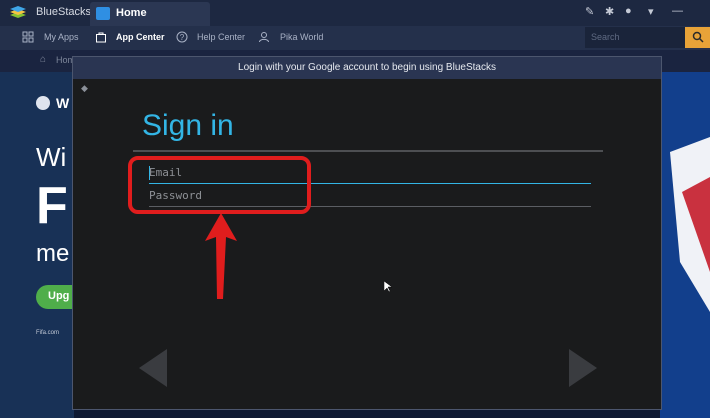  What do you see at coordinates (355, 13) in the screenshot?
I see `title-bar: BlueStacks Home ✎ ✱ ● ▾ —` at bounding box center [355, 13].